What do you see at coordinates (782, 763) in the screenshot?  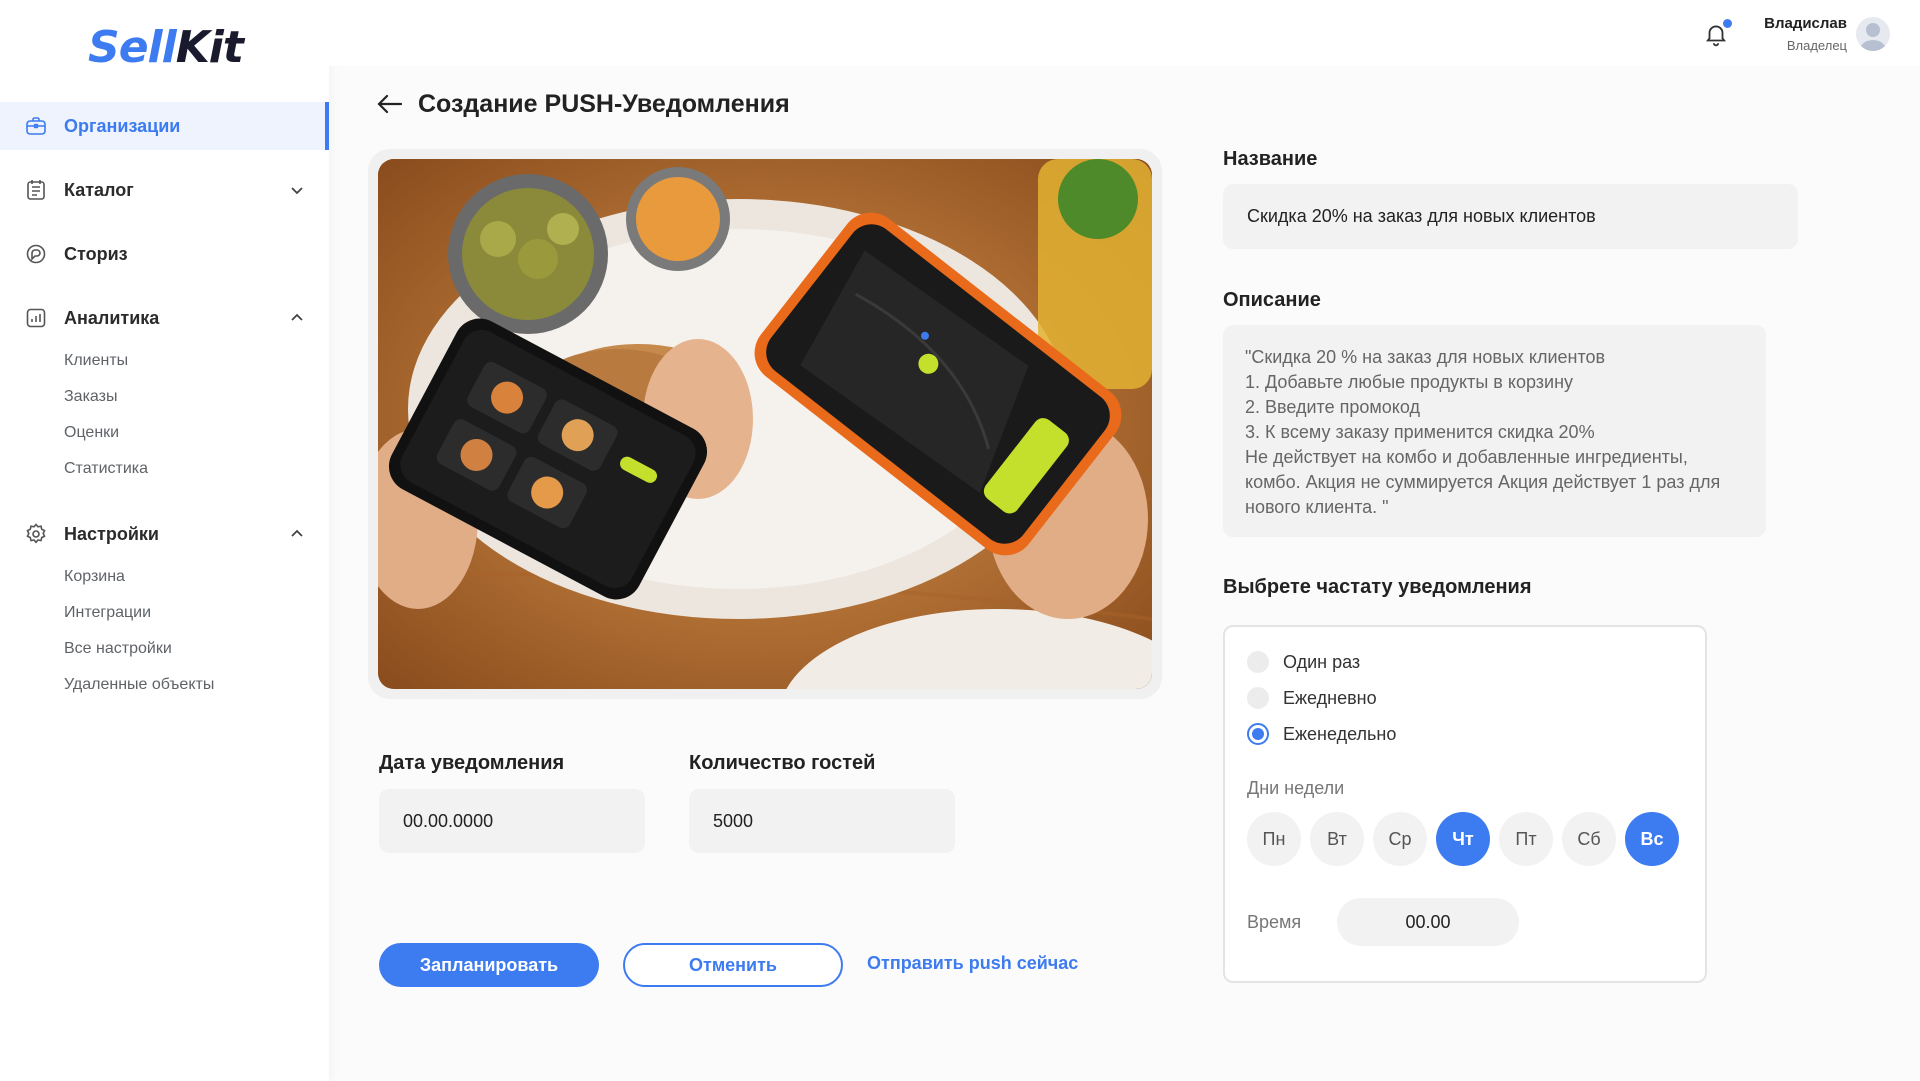 I see `guests-label: Количество гостей` at bounding box center [782, 763].